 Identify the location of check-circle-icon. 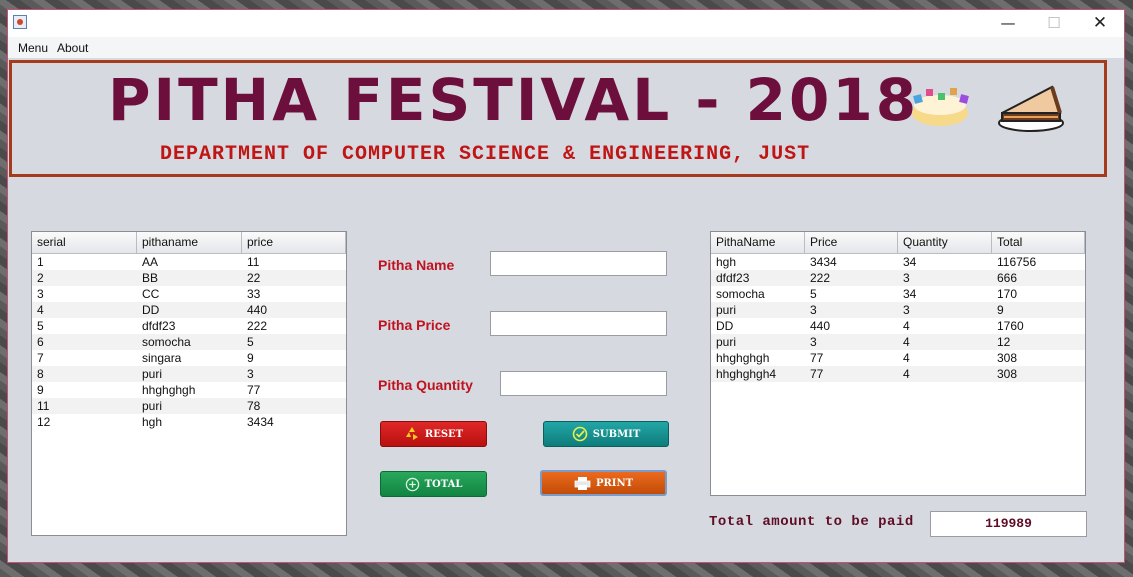
(580, 434).